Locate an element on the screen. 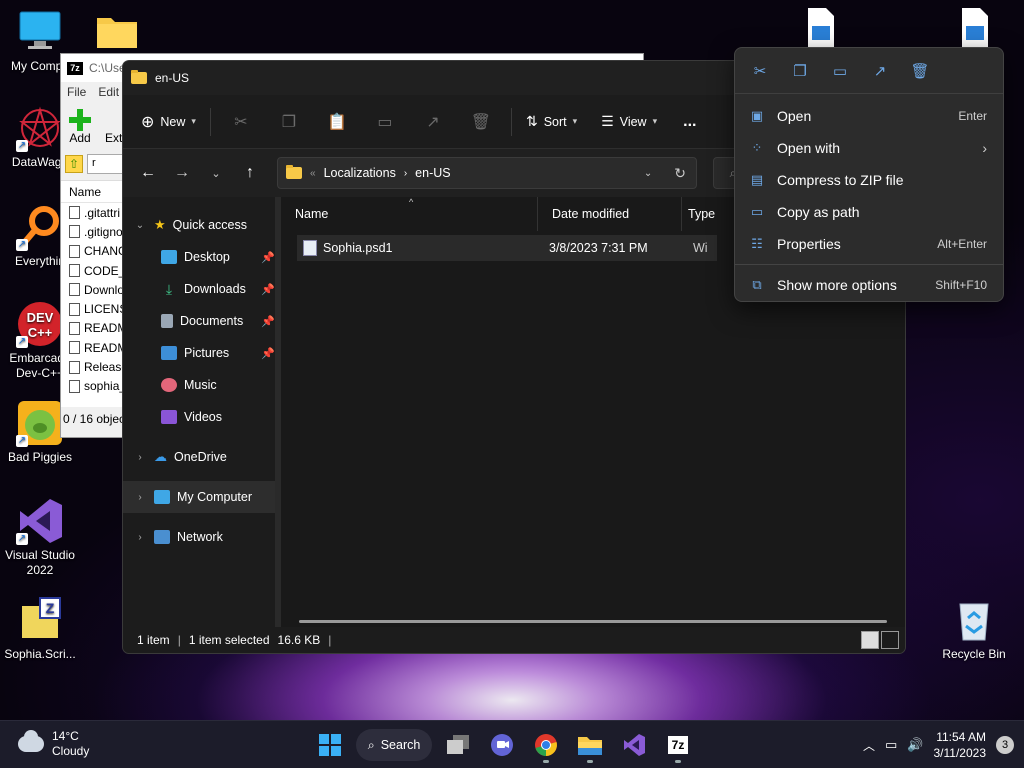 This screenshot has width=1024, height=768. sidebar-item-videos: Videos is located at coordinates (202, 417).